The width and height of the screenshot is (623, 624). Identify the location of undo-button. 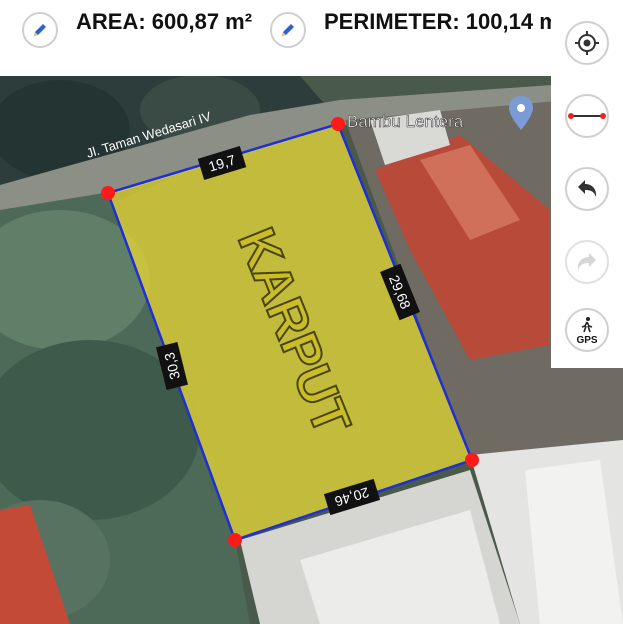
(587, 189).